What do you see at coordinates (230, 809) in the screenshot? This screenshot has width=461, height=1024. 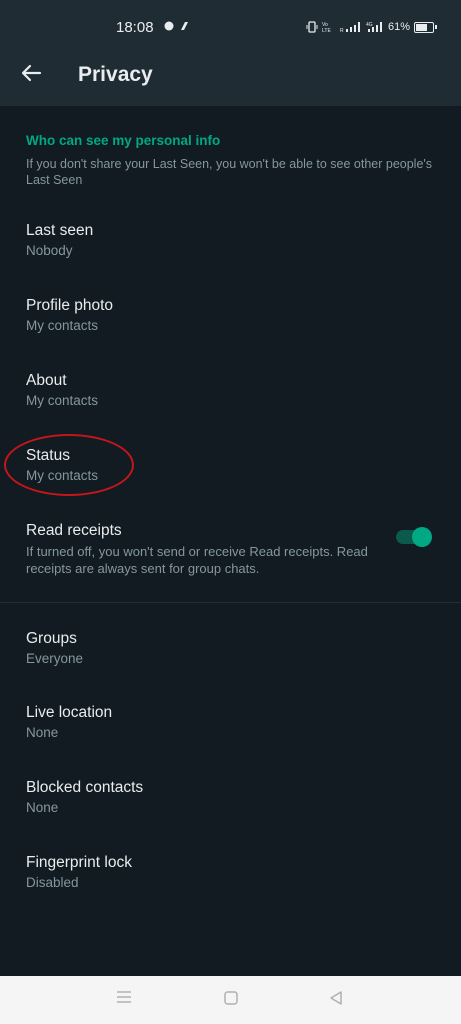 I see `setting-blocked-contacts: Blocked contacts None` at bounding box center [230, 809].